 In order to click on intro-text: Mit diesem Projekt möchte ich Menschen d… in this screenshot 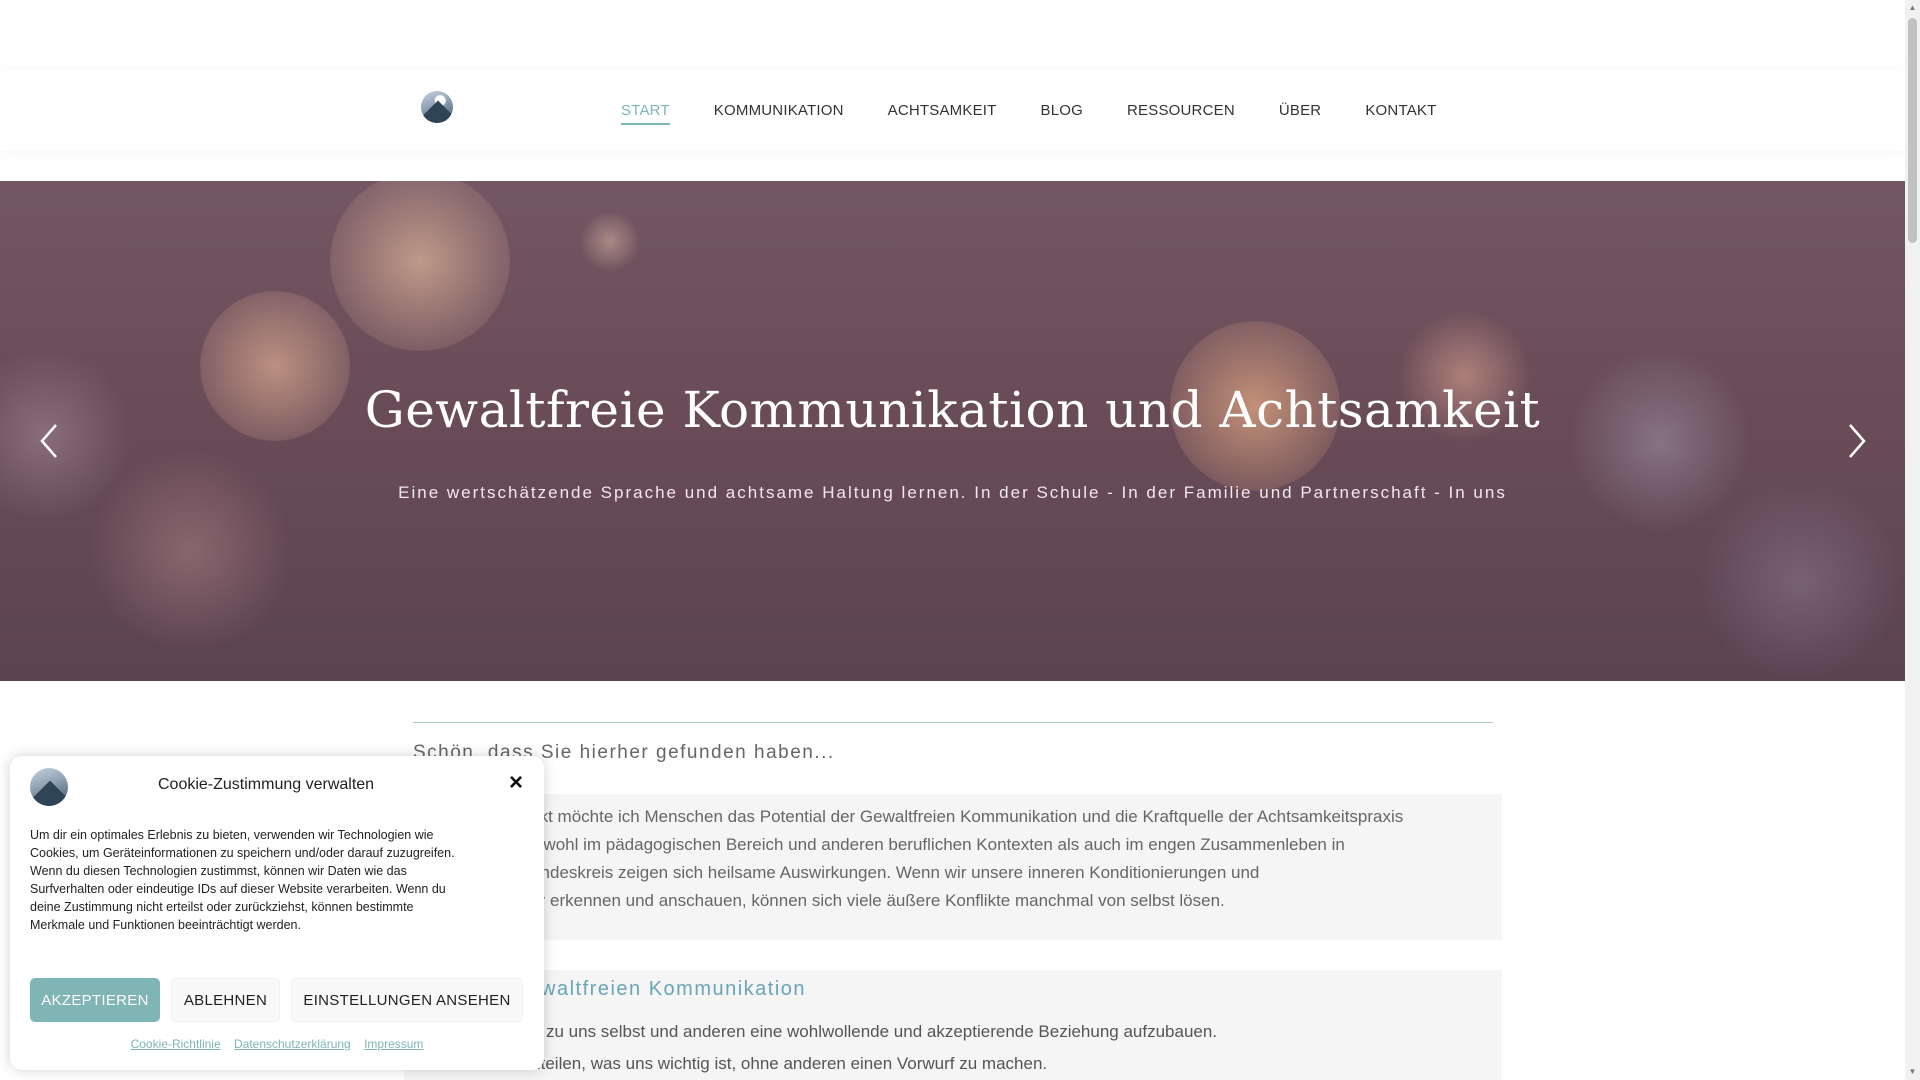, I will do `click(953, 859)`.